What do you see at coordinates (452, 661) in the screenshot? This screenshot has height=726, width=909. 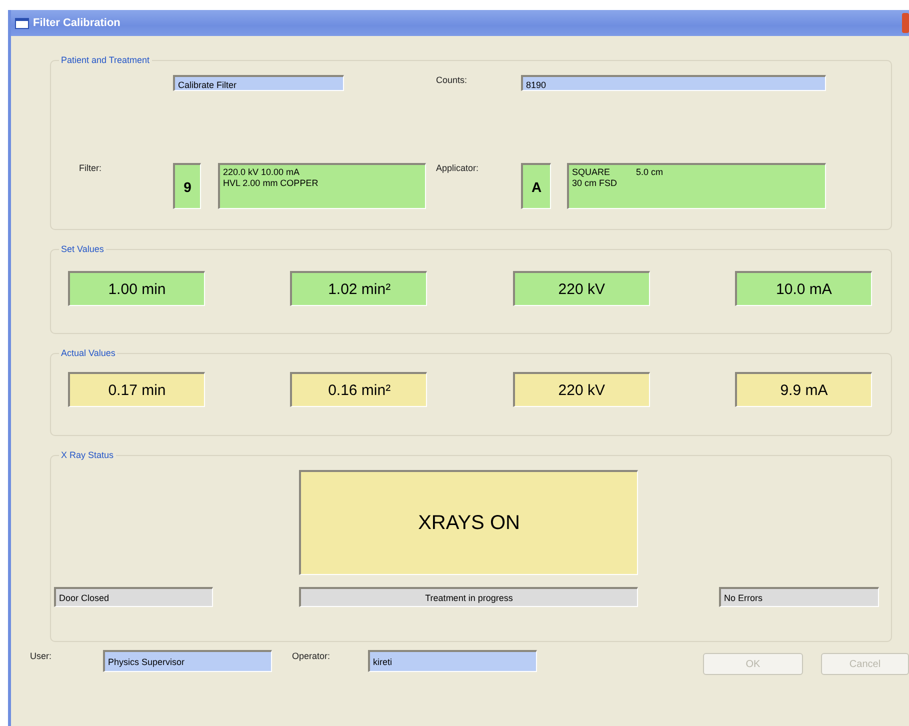 I see `operator-field: kireti` at bounding box center [452, 661].